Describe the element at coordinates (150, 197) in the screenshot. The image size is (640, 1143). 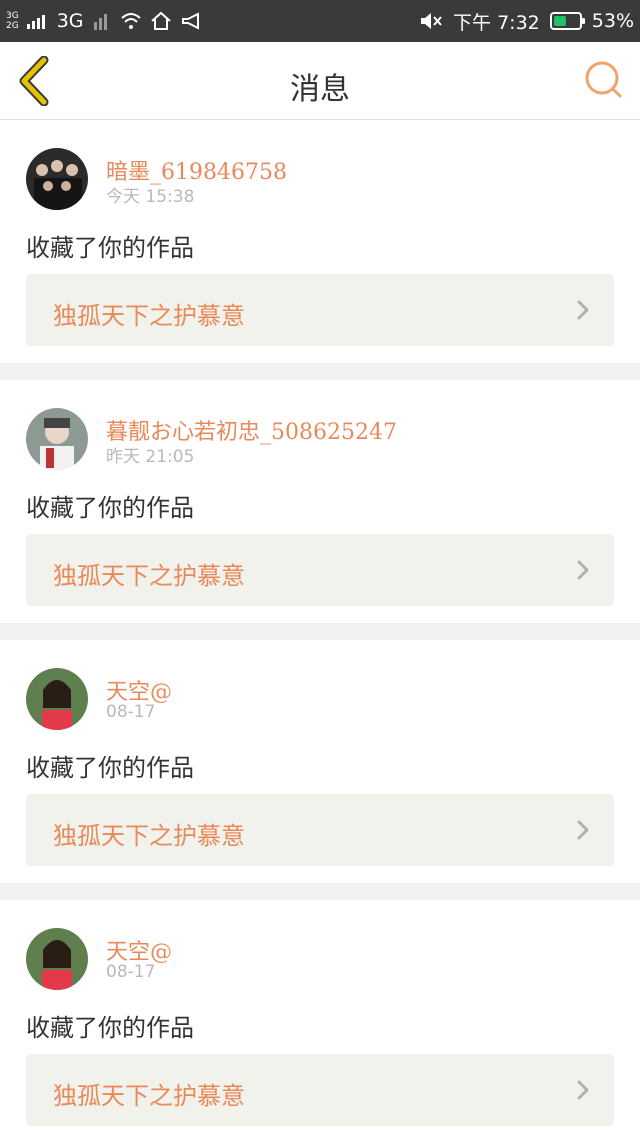
I see `message-time: 今天 15:38` at that location.